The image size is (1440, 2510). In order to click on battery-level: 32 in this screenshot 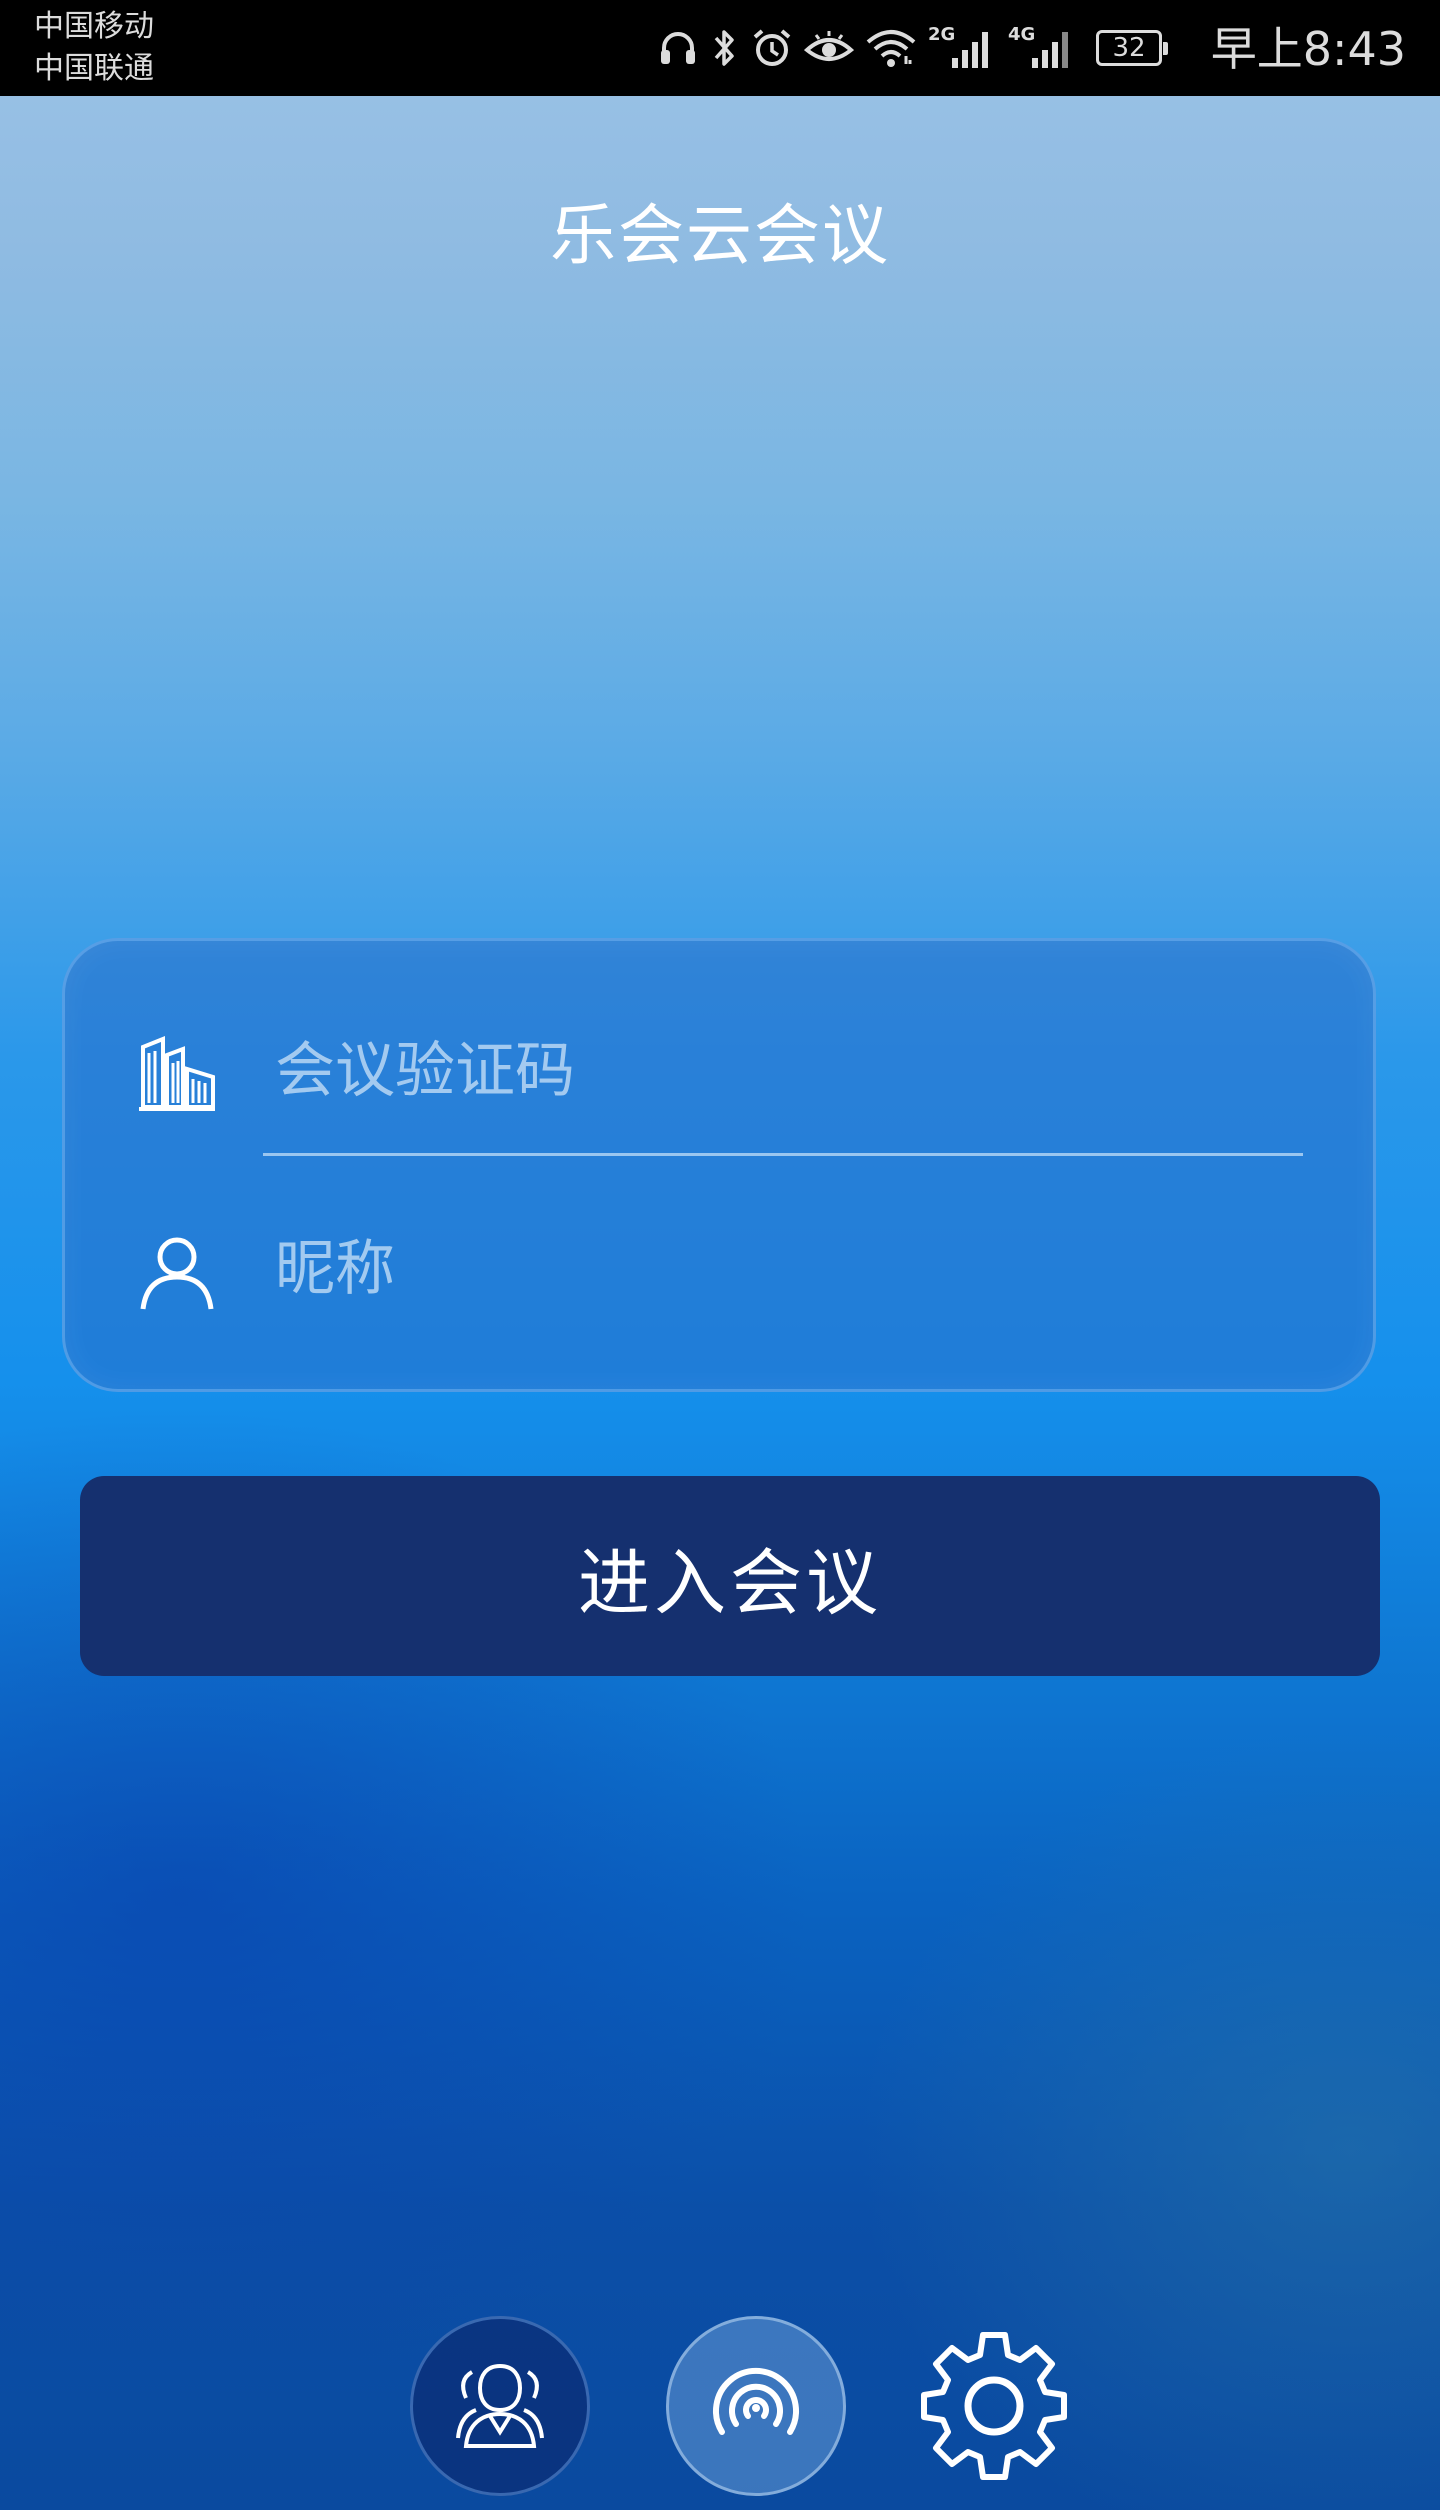, I will do `click(1129, 48)`.